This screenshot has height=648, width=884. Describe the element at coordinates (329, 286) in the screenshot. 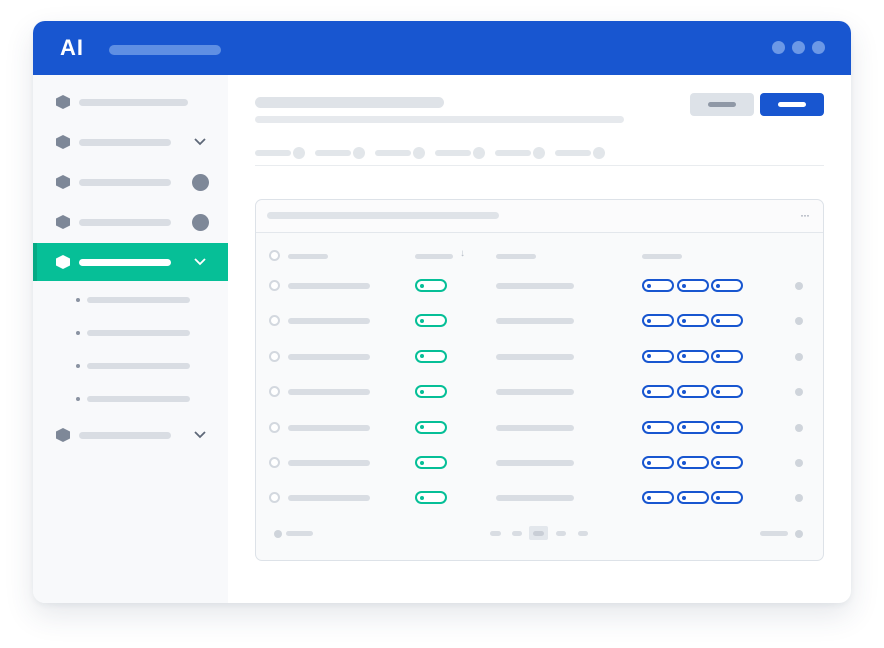

I see `table-cell` at that location.